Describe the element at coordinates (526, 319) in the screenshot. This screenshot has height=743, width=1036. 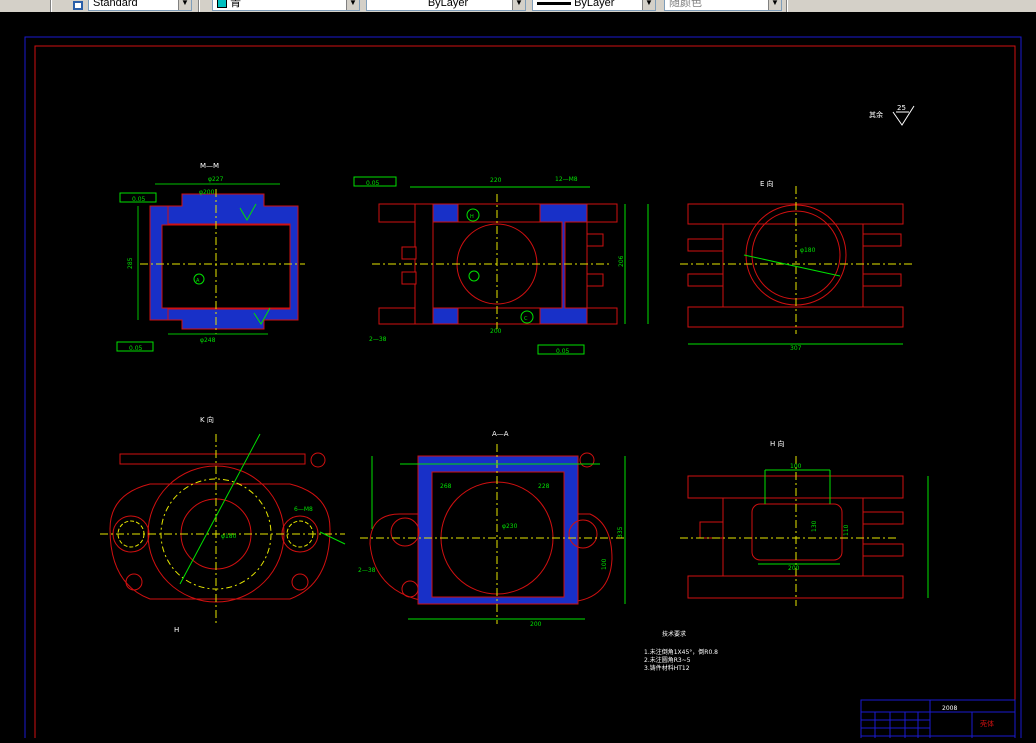
I see `svg-text: C` at that location.